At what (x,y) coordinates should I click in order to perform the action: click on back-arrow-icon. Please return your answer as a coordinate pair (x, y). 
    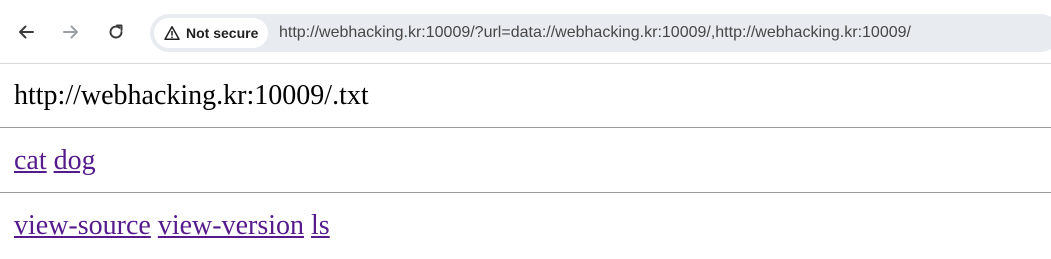
    Looking at the image, I should click on (26, 32).